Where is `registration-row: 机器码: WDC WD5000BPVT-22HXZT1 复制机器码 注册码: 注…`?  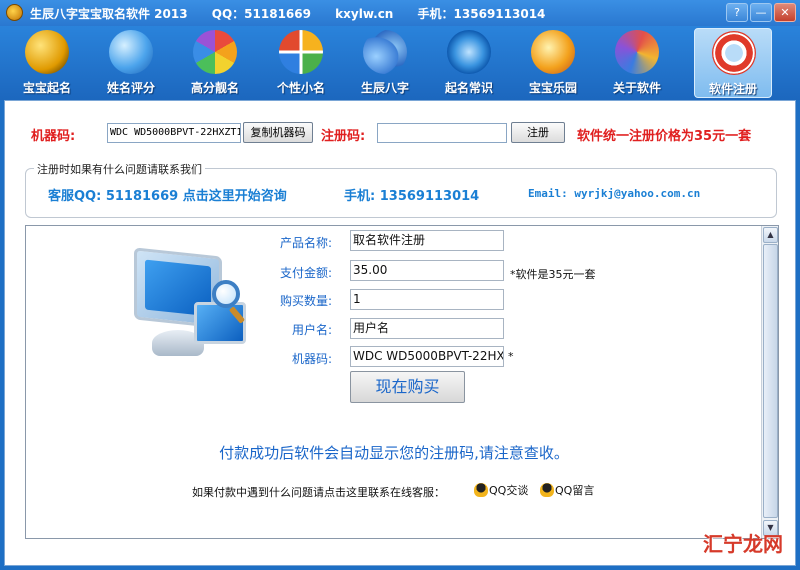 registration-row: 机器码: WDC WD5000BPVT-22HXZT1 复制机器码 注册码: 注… is located at coordinates (400, 133).